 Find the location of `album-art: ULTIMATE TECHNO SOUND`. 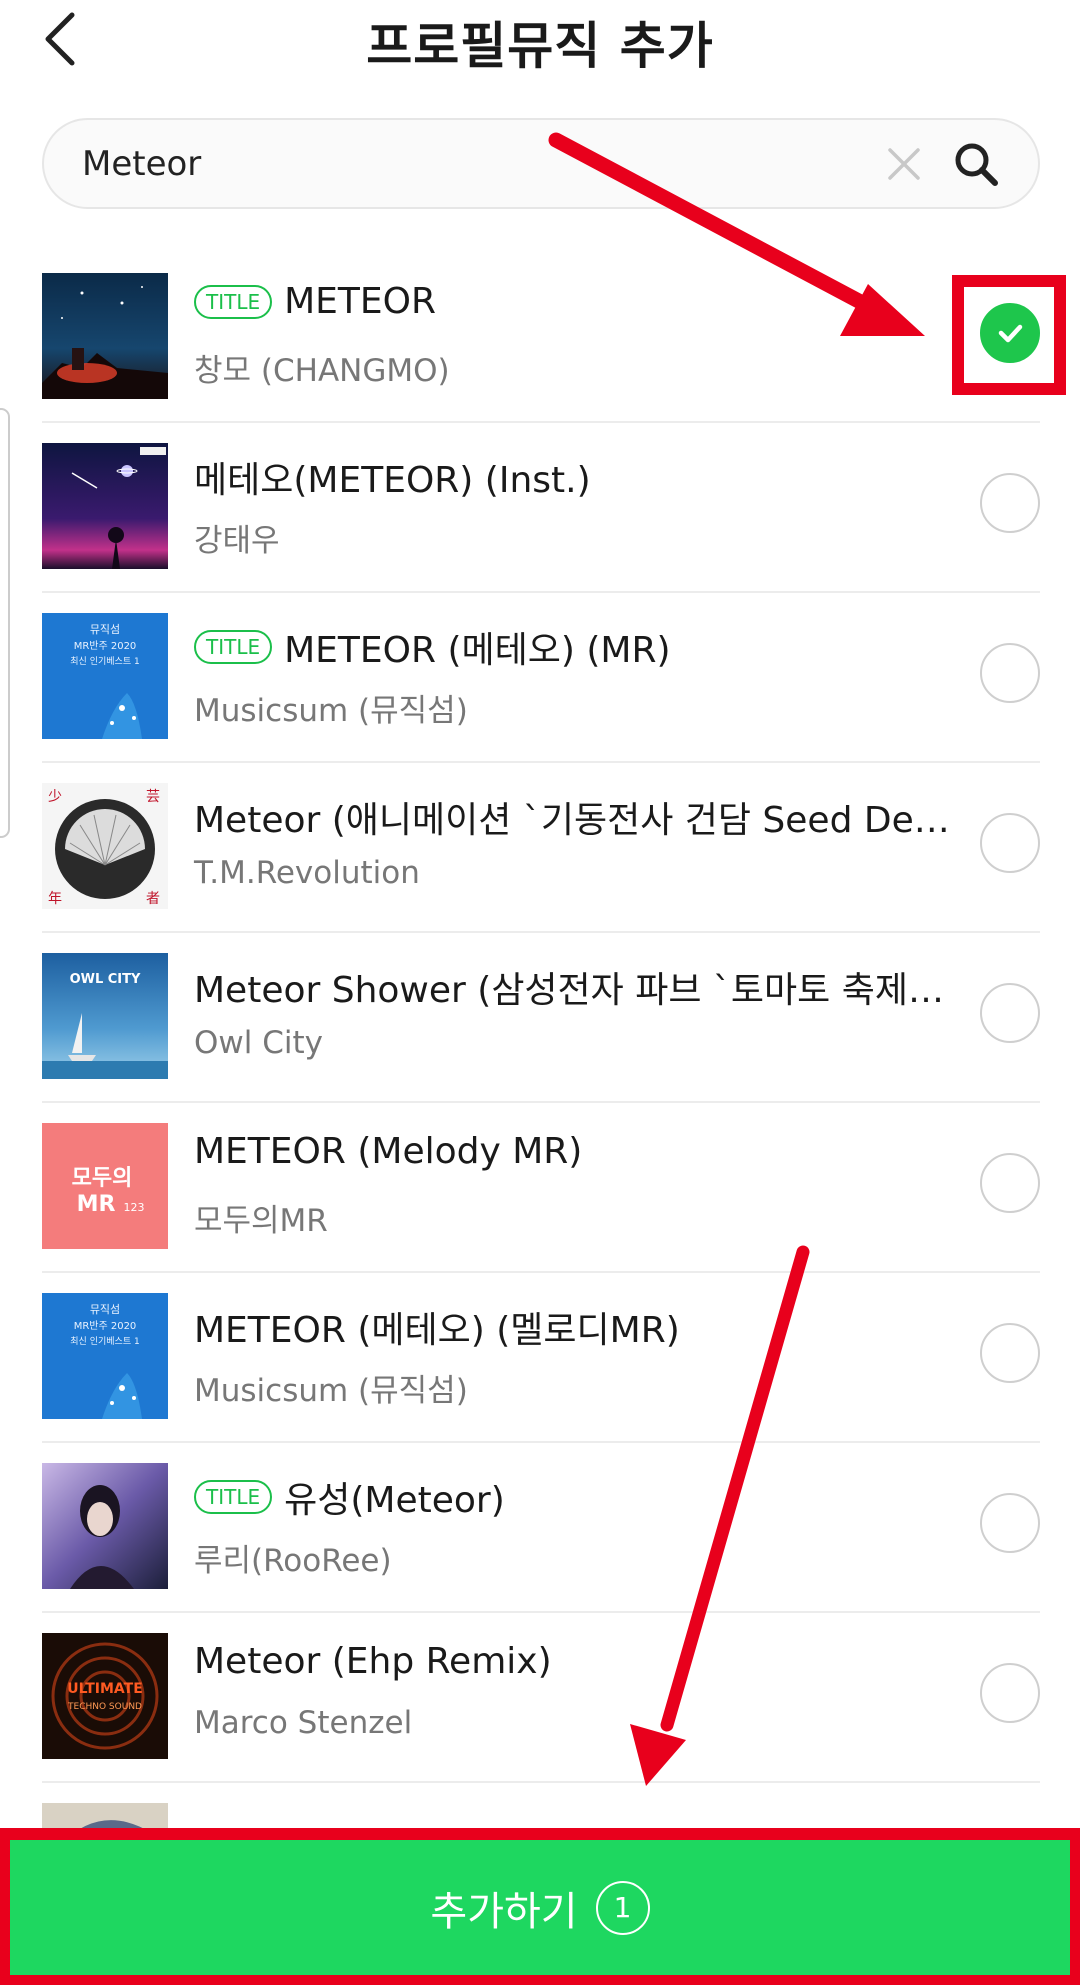

album-art: ULTIMATE TECHNO SOUND is located at coordinates (105, 1696).